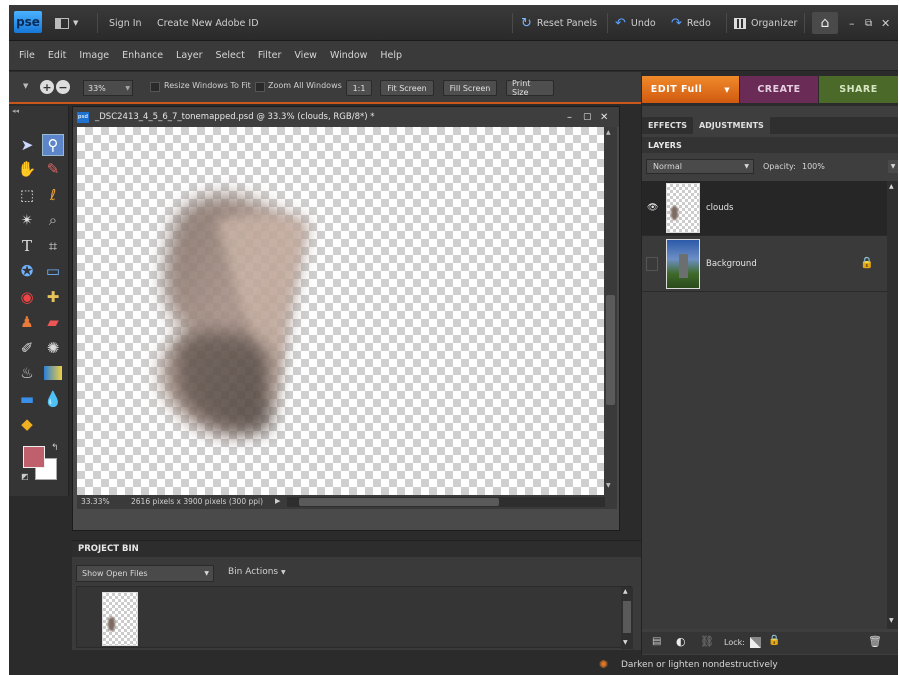 The width and height of the screenshot is (899, 675). What do you see at coordinates (399, 502) in the screenshot?
I see `h-scroll-thumb` at bounding box center [399, 502].